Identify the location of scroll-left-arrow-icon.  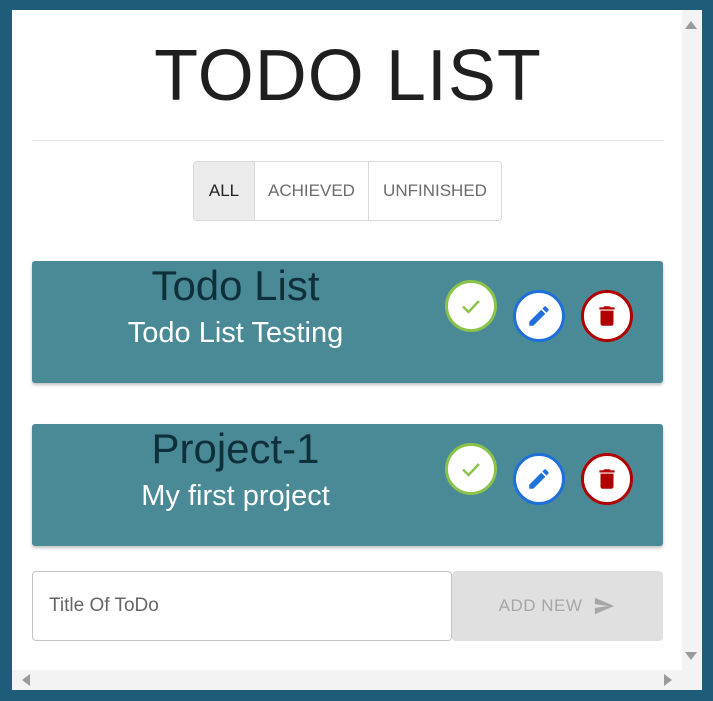
(26, 680).